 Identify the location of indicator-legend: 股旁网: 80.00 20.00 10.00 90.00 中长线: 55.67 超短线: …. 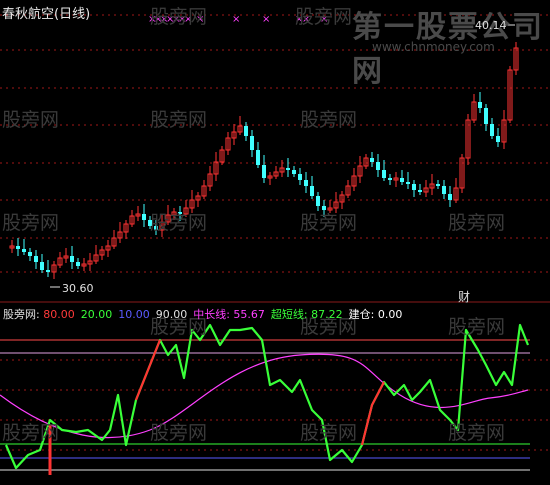
(203, 314).